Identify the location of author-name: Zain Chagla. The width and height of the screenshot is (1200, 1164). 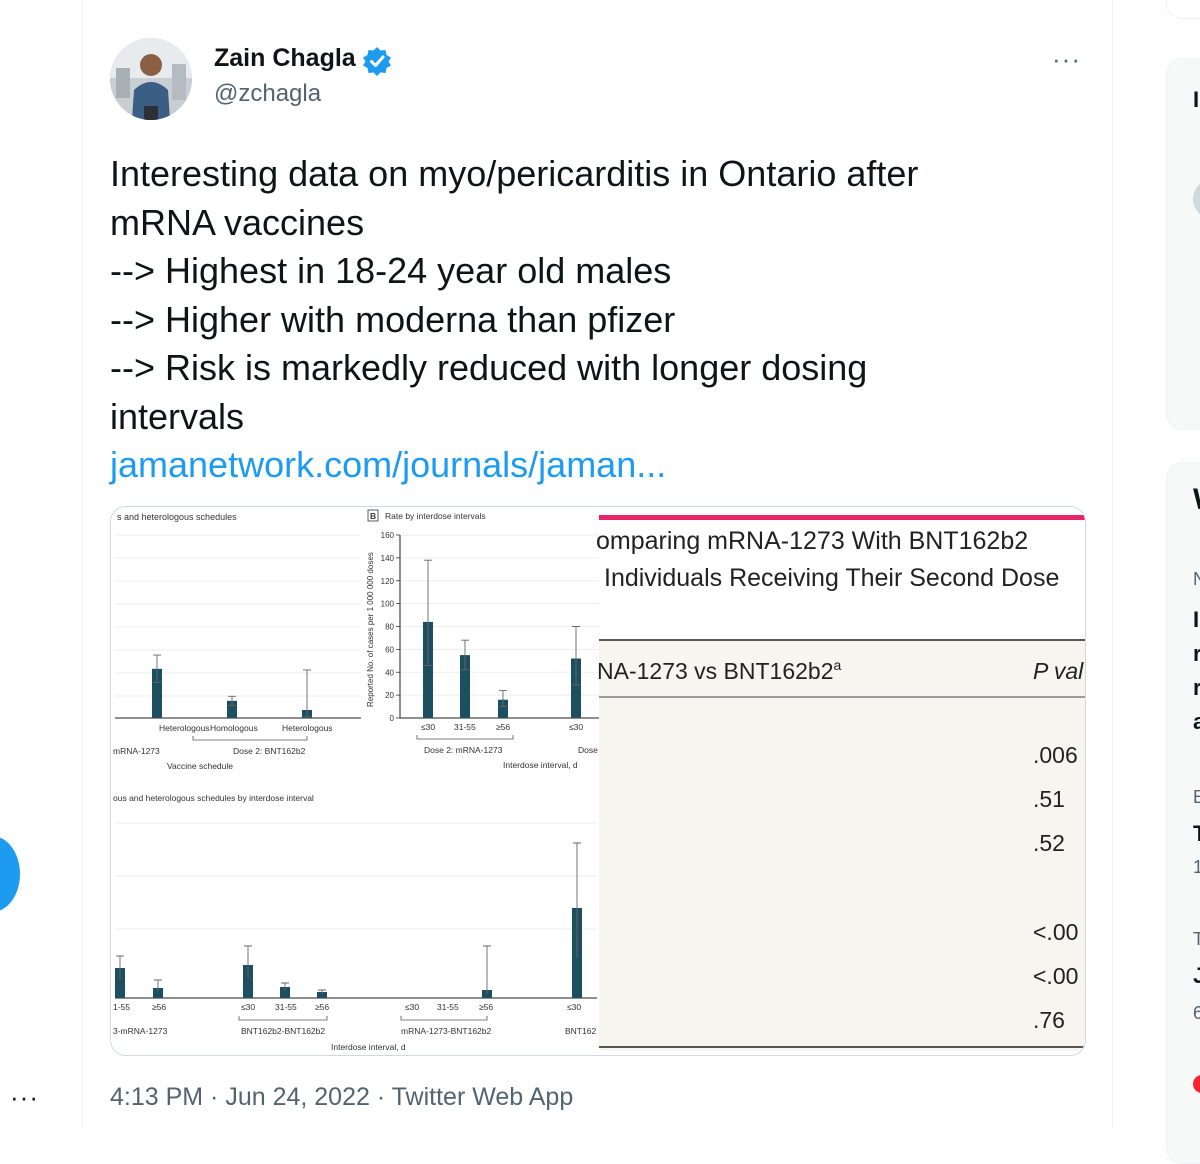
(285, 58).